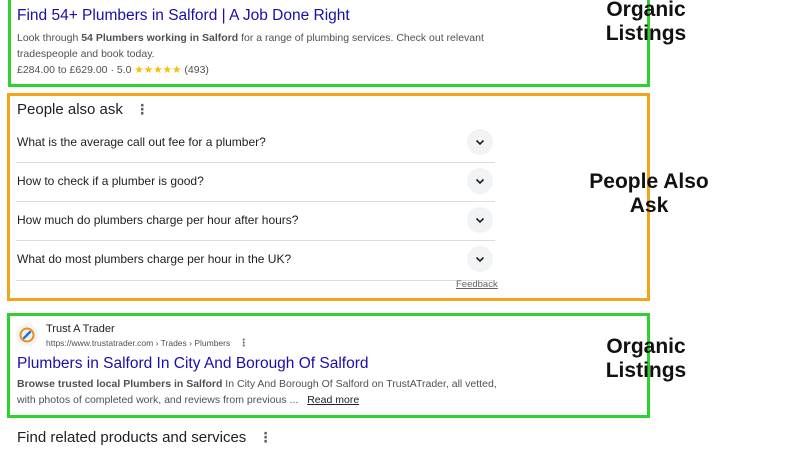 The width and height of the screenshot is (800, 449). I want to click on annotation-line: People Also, so click(649, 181).